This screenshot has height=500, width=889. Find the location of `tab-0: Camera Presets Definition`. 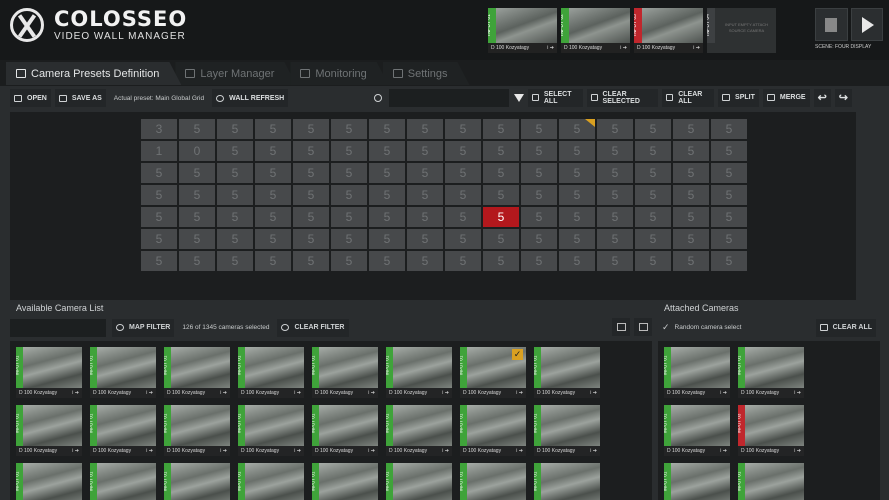

tab-0: Camera Presets Definition is located at coordinates (93, 73).